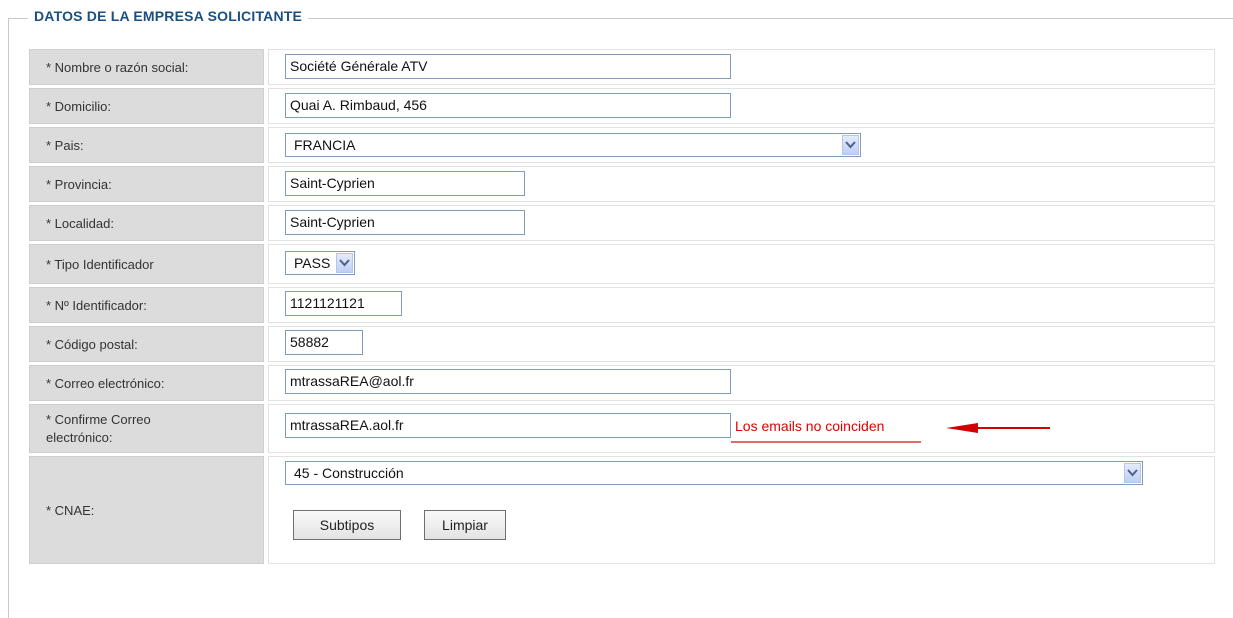 The width and height of the screenshot is (1233, 618). I want to click on correo-input: mtrassaREA@aol.fr, so click(508, 381).